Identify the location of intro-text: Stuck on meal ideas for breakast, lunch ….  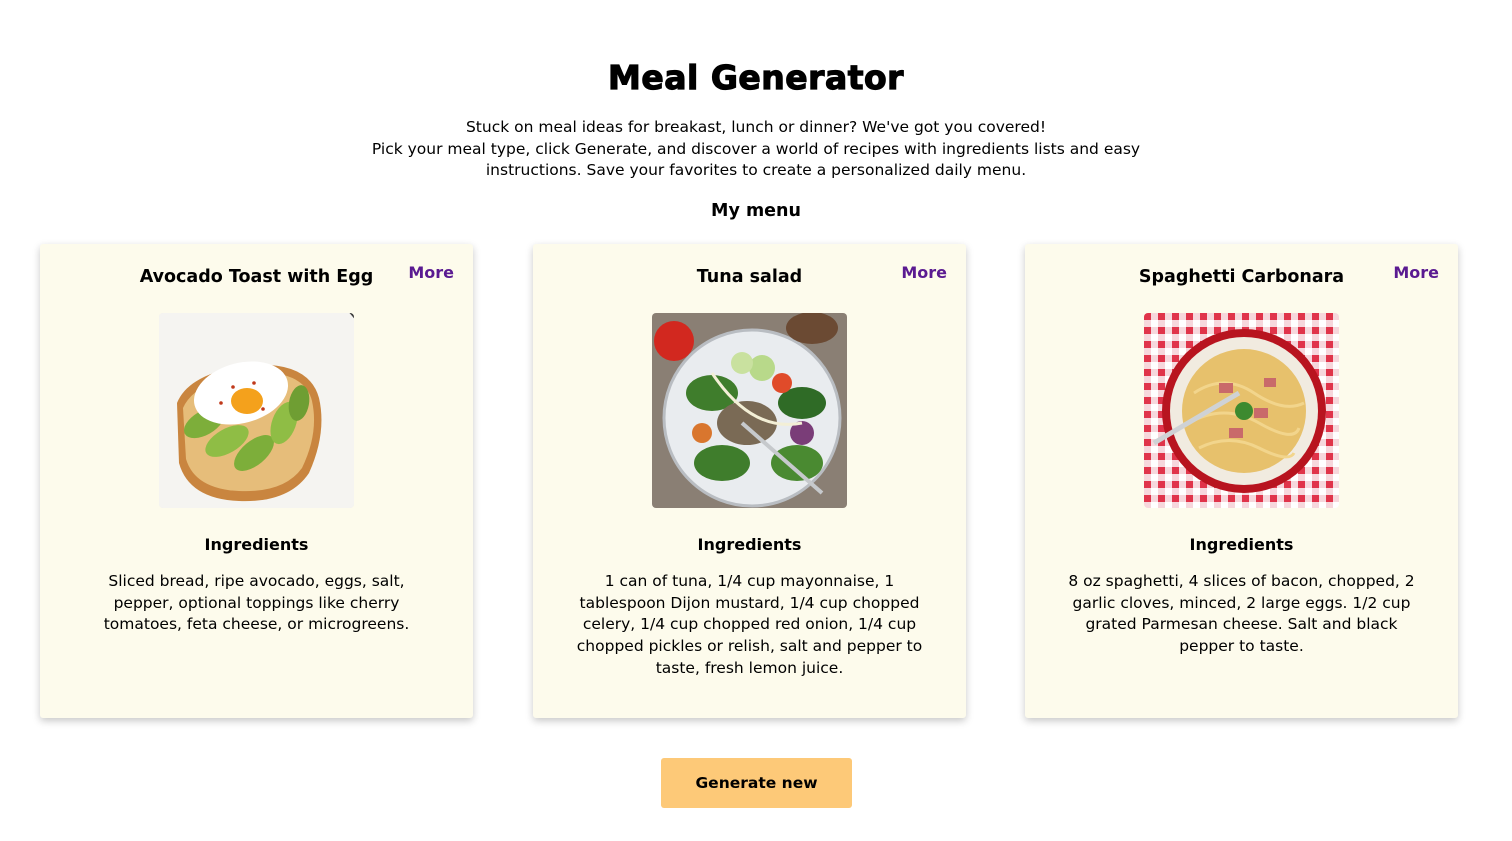
(756, 149).